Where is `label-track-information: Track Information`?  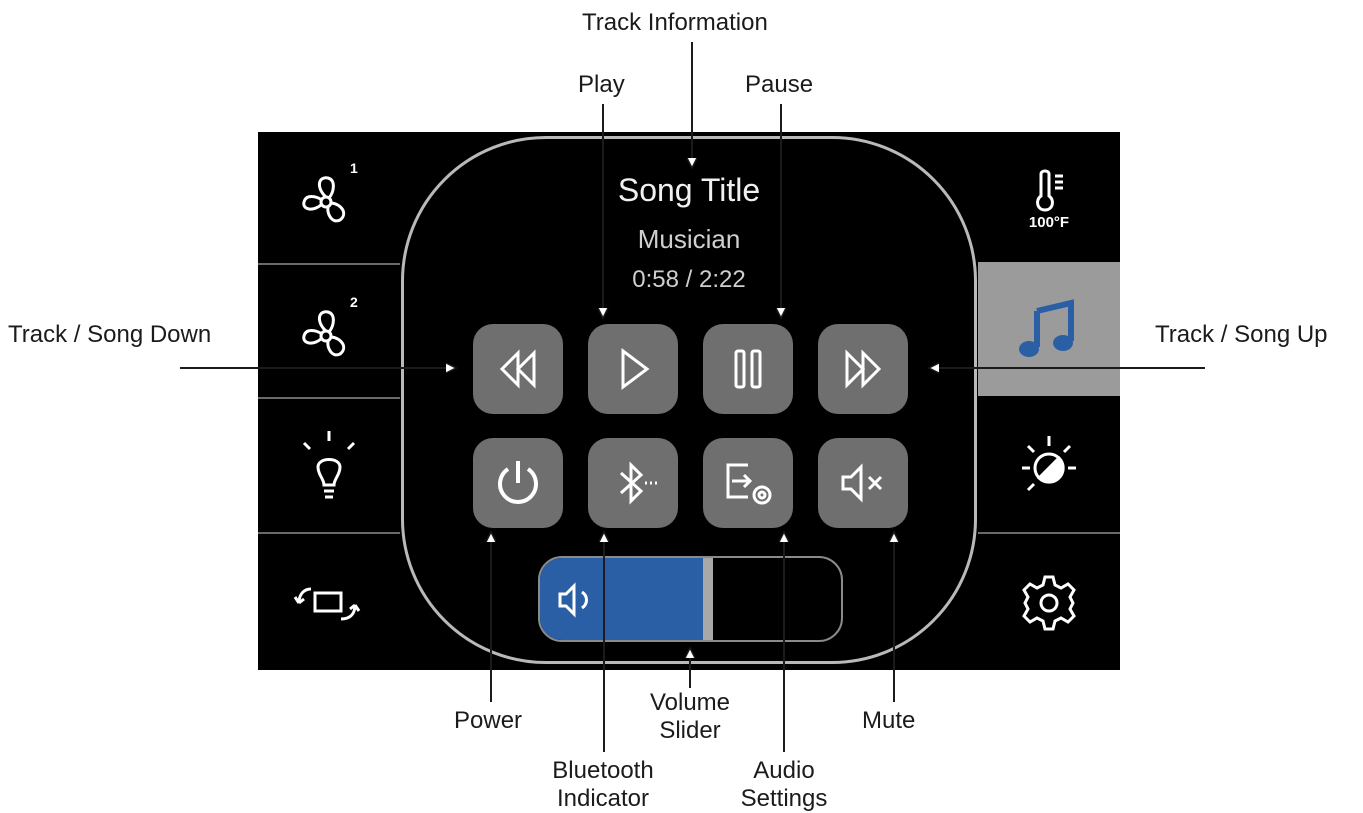
label-track-information: Track Information is located at coordinates (675, 22).